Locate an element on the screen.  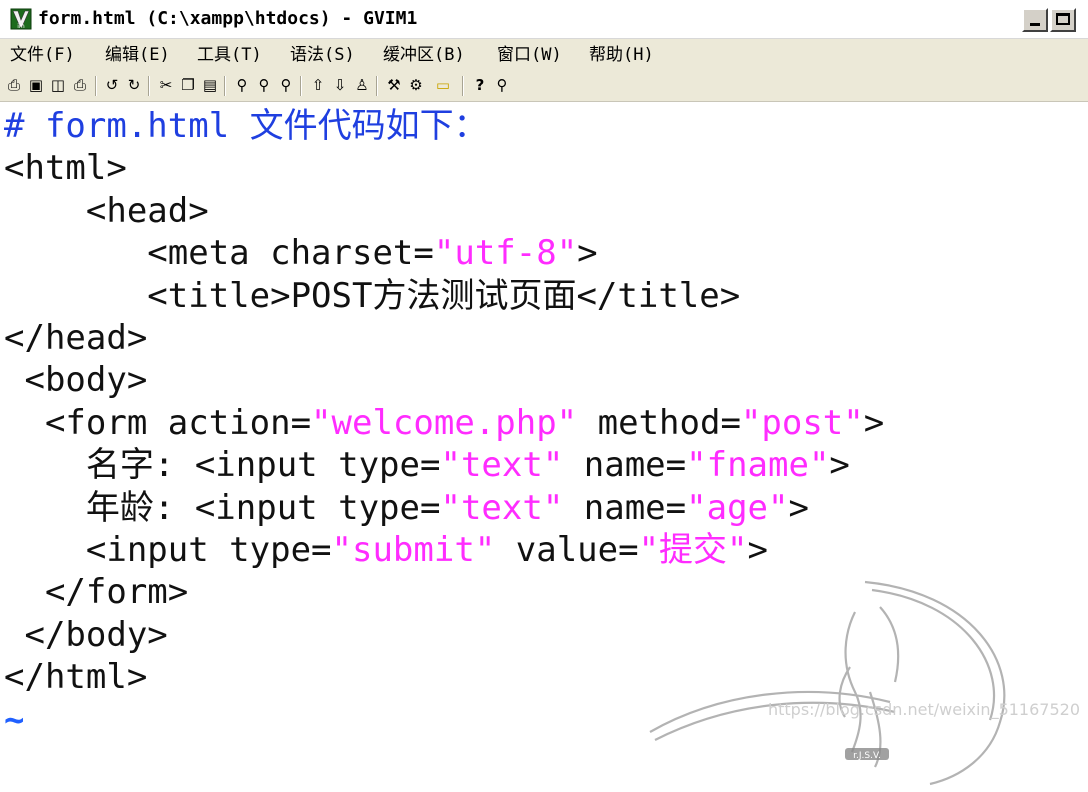
minimize-button is located at coordinates (1035, 20).